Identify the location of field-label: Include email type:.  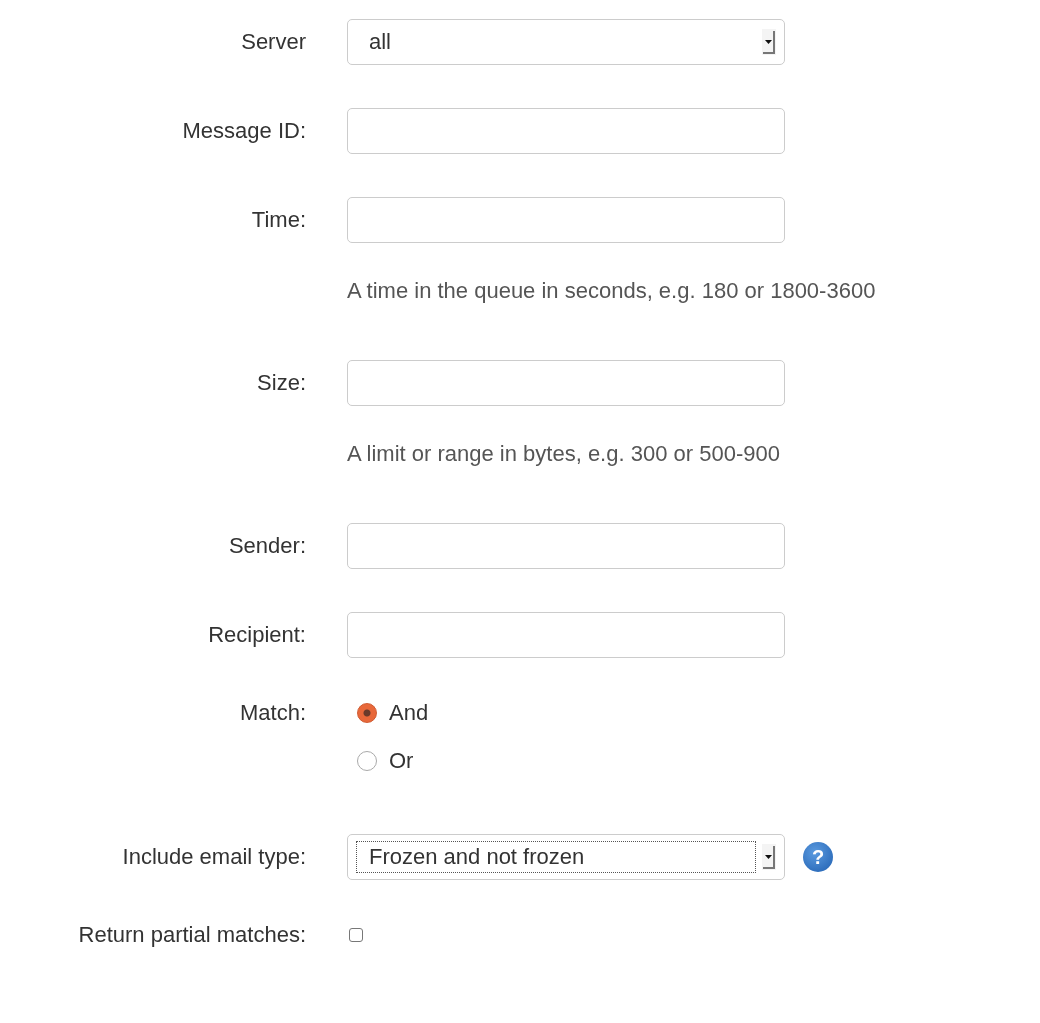
(213, 857).